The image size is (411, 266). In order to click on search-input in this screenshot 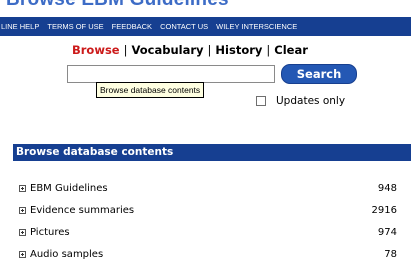, I will do `click(171, 74)`.